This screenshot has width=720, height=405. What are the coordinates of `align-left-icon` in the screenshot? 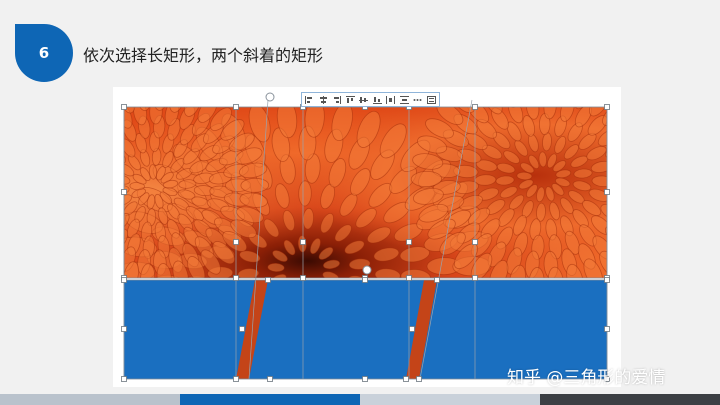 It's located at (309, 99).